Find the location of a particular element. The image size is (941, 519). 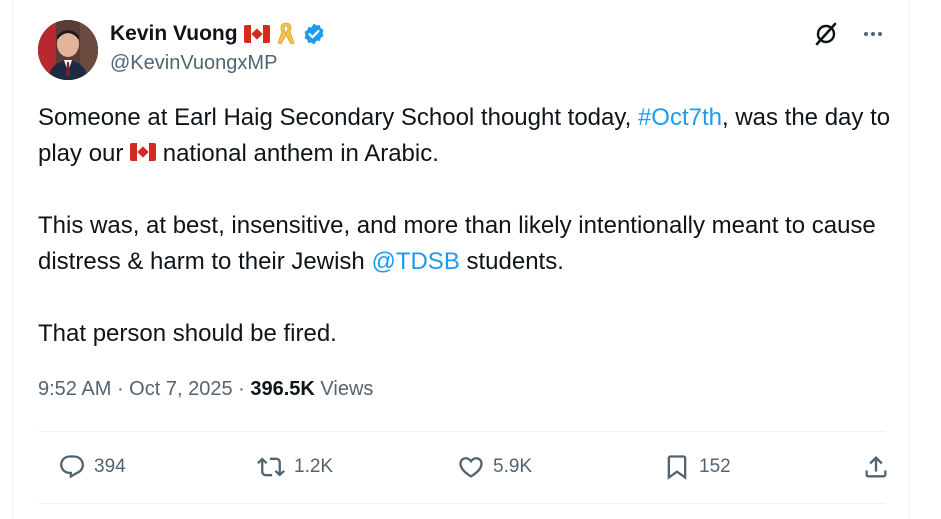

views-label: Views is located at coordinates (344, 389).